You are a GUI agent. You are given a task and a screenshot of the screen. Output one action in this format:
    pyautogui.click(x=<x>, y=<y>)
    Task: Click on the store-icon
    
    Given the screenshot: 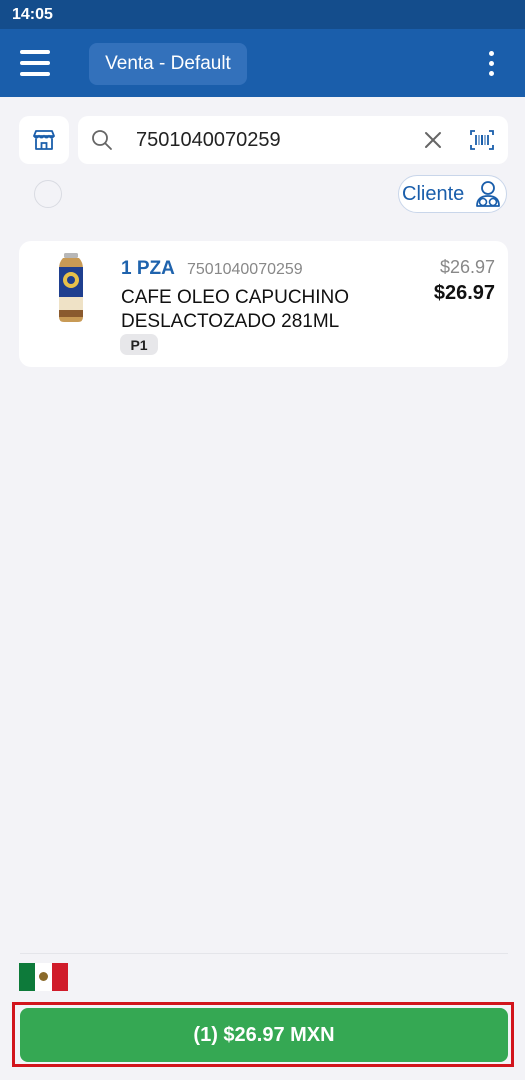 What is the action you would take?
    pyautogui.click(x=44, y=140)
    